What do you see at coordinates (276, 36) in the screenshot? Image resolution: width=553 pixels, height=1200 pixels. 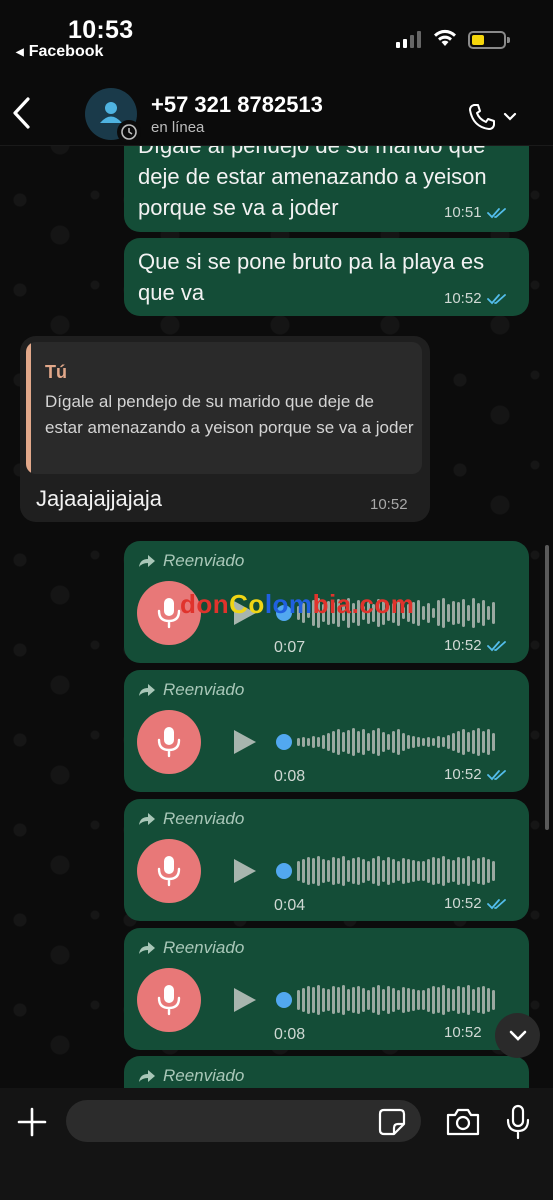 I see `status-bar: 10:53 ◀ Facebook` at bounding box center [276, 36].